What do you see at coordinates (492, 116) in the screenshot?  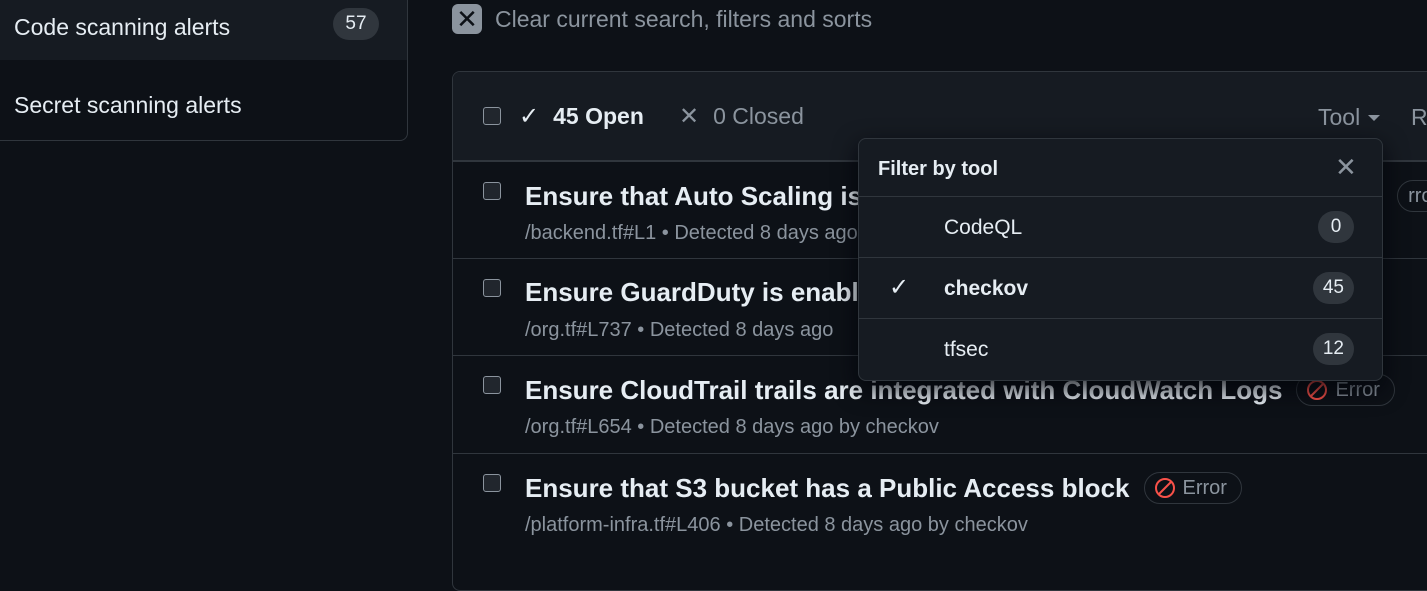 I see `select-all-checkbox` at bounding box center [492, 116].